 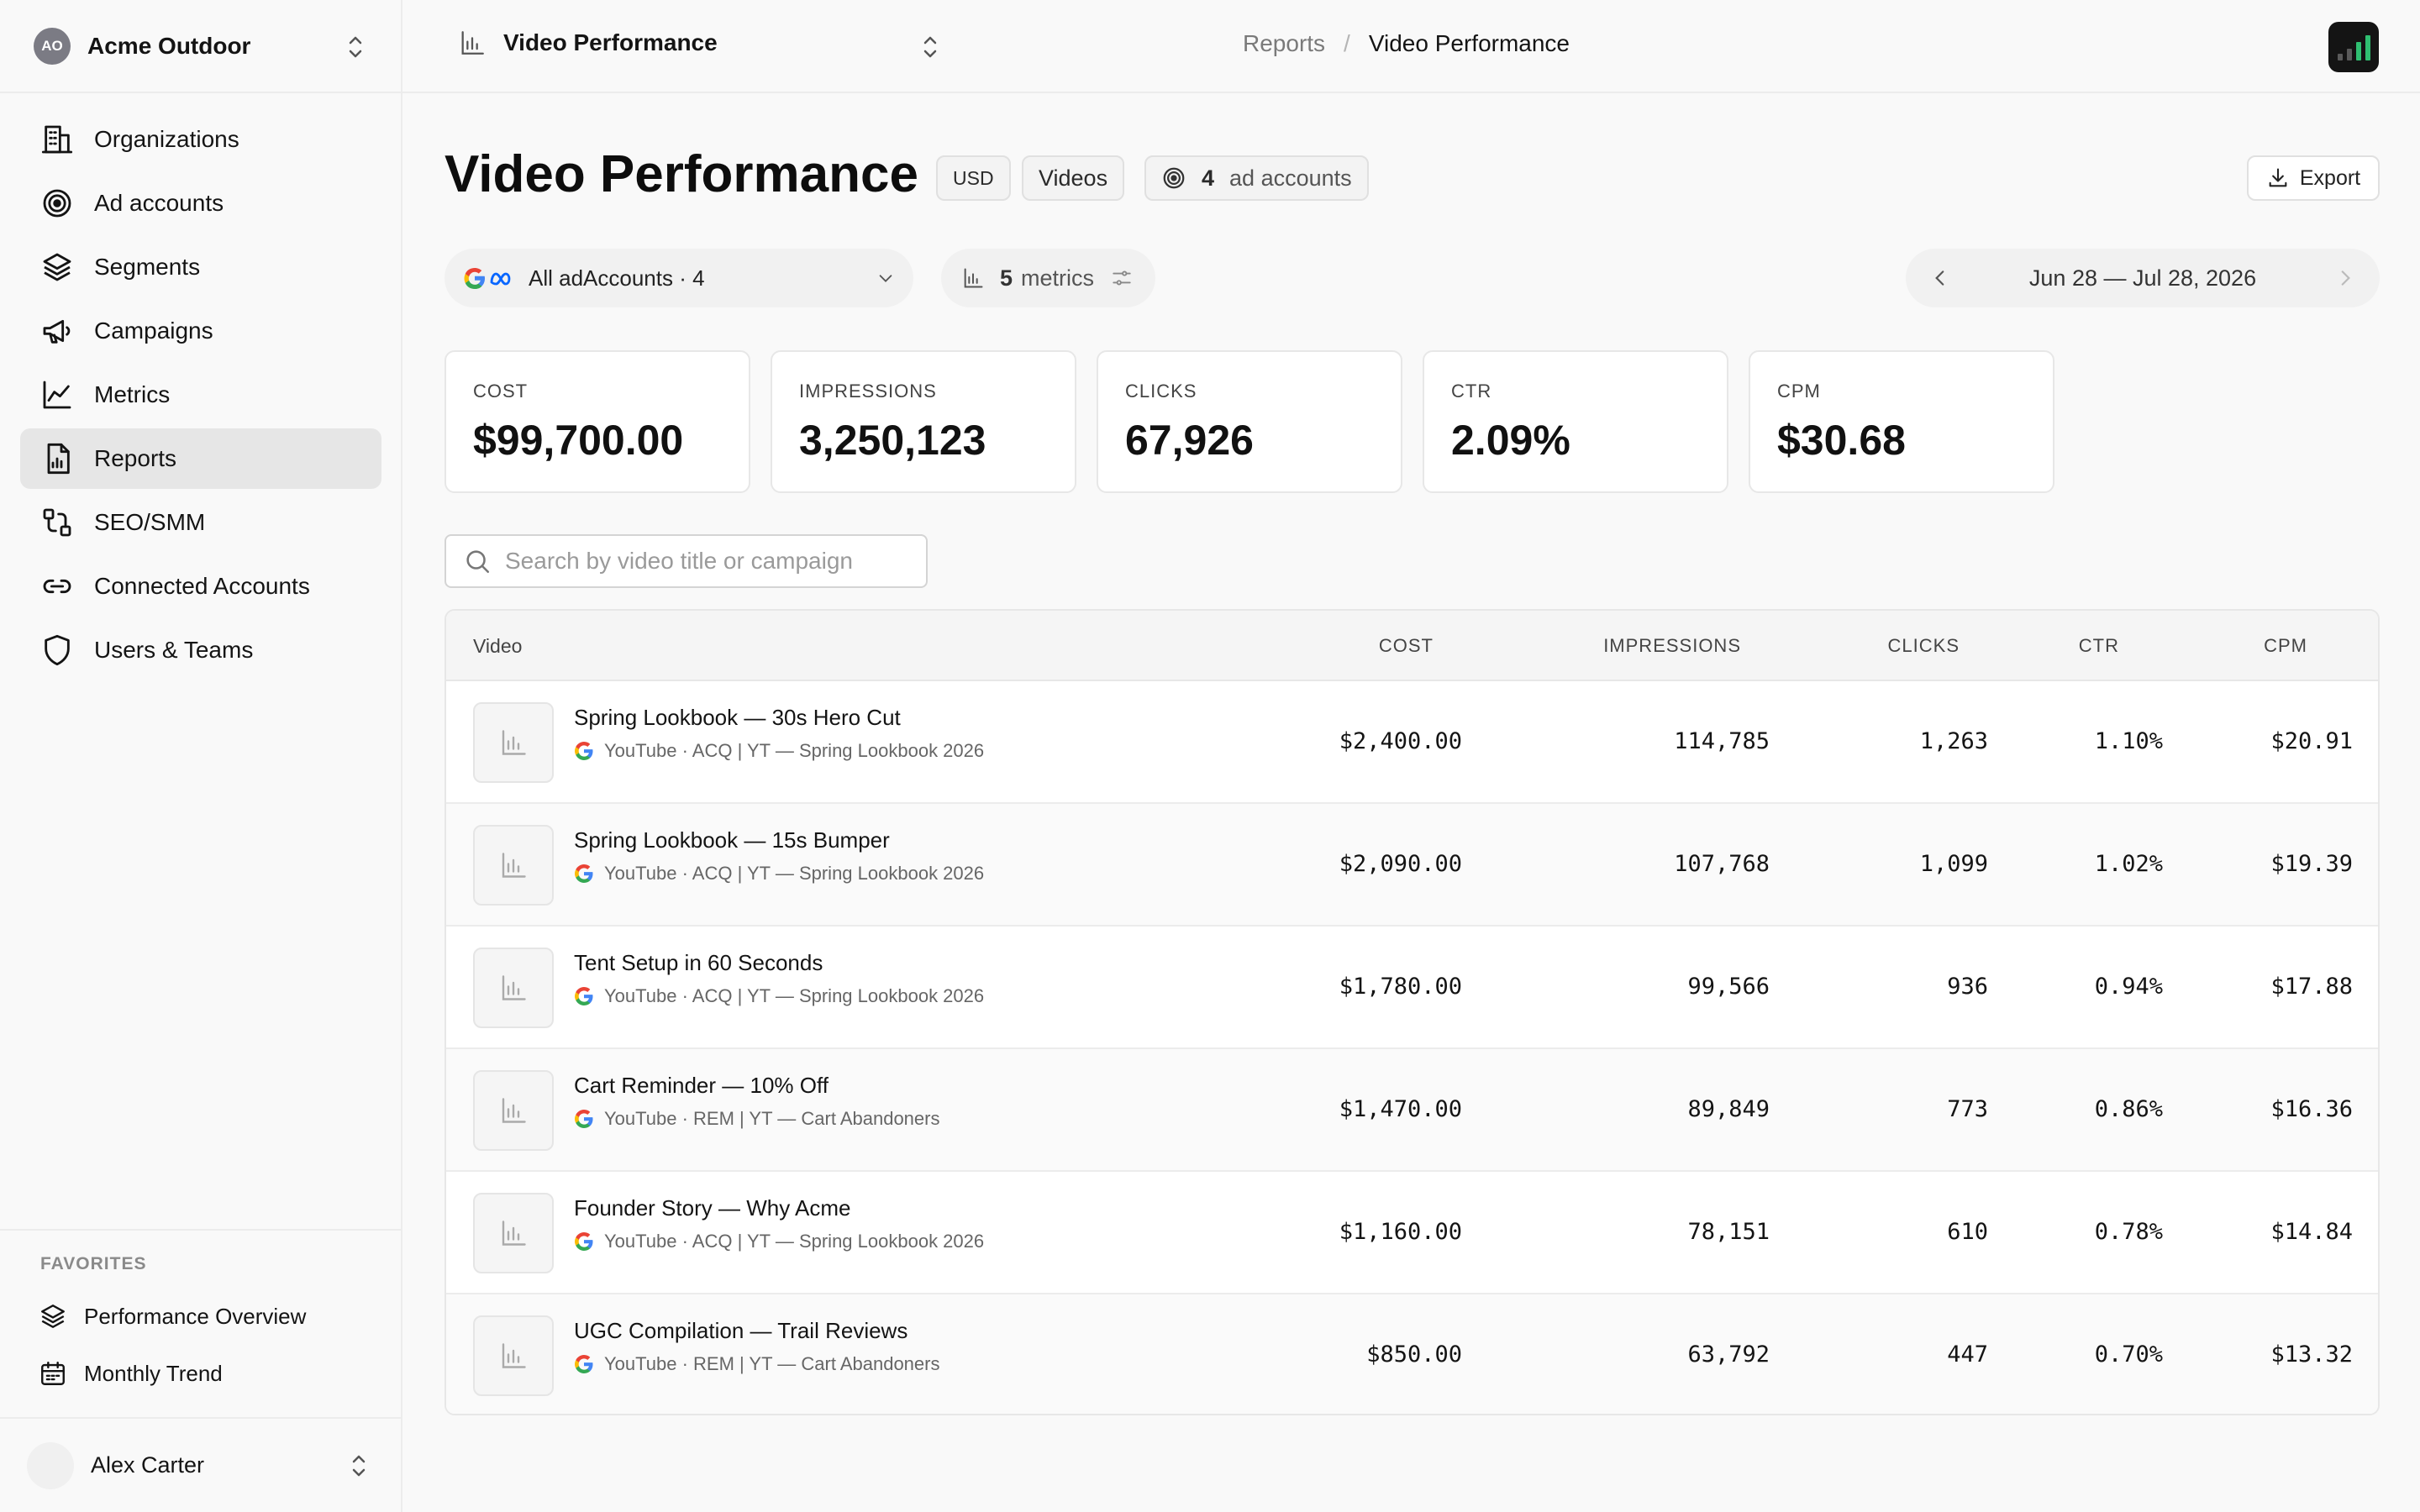 I want to click on breadcrumb: Reports / Video Performance, so click(x=1407, y=43).